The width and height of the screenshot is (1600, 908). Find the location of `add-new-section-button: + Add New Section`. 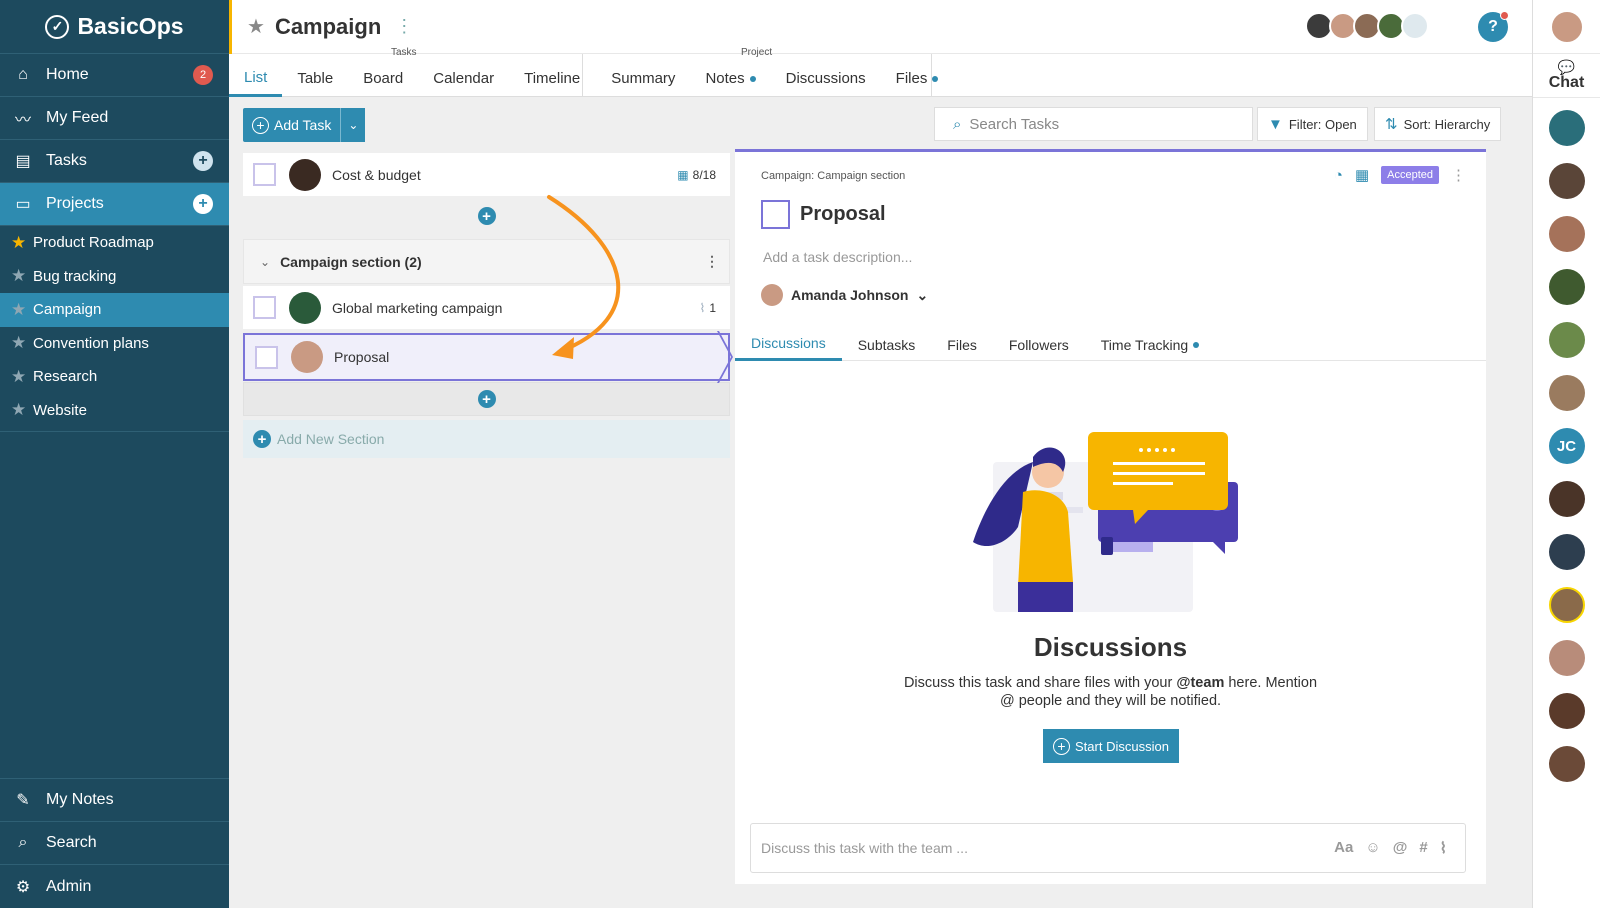

add-new-section-button: + Add New Section is located at coordinates (486, 439).